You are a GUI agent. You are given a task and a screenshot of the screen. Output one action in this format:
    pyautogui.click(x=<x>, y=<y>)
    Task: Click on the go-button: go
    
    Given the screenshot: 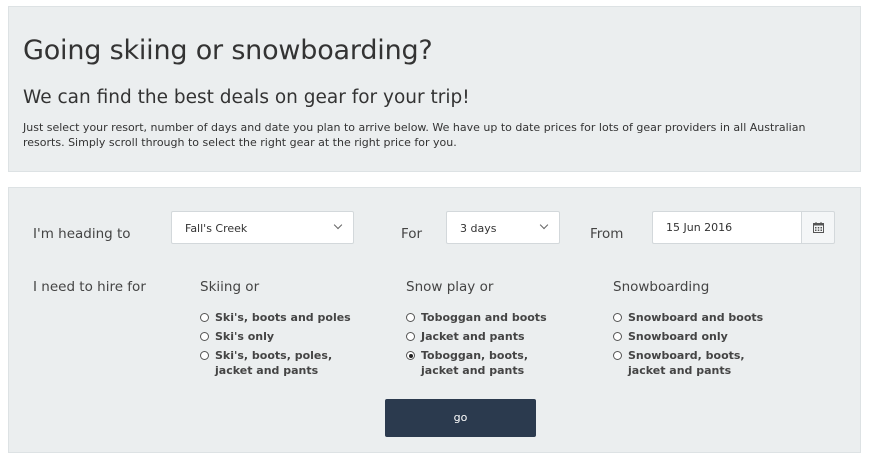 What is the action you would take?
    pyautogui.click(x=460, y=418)
    